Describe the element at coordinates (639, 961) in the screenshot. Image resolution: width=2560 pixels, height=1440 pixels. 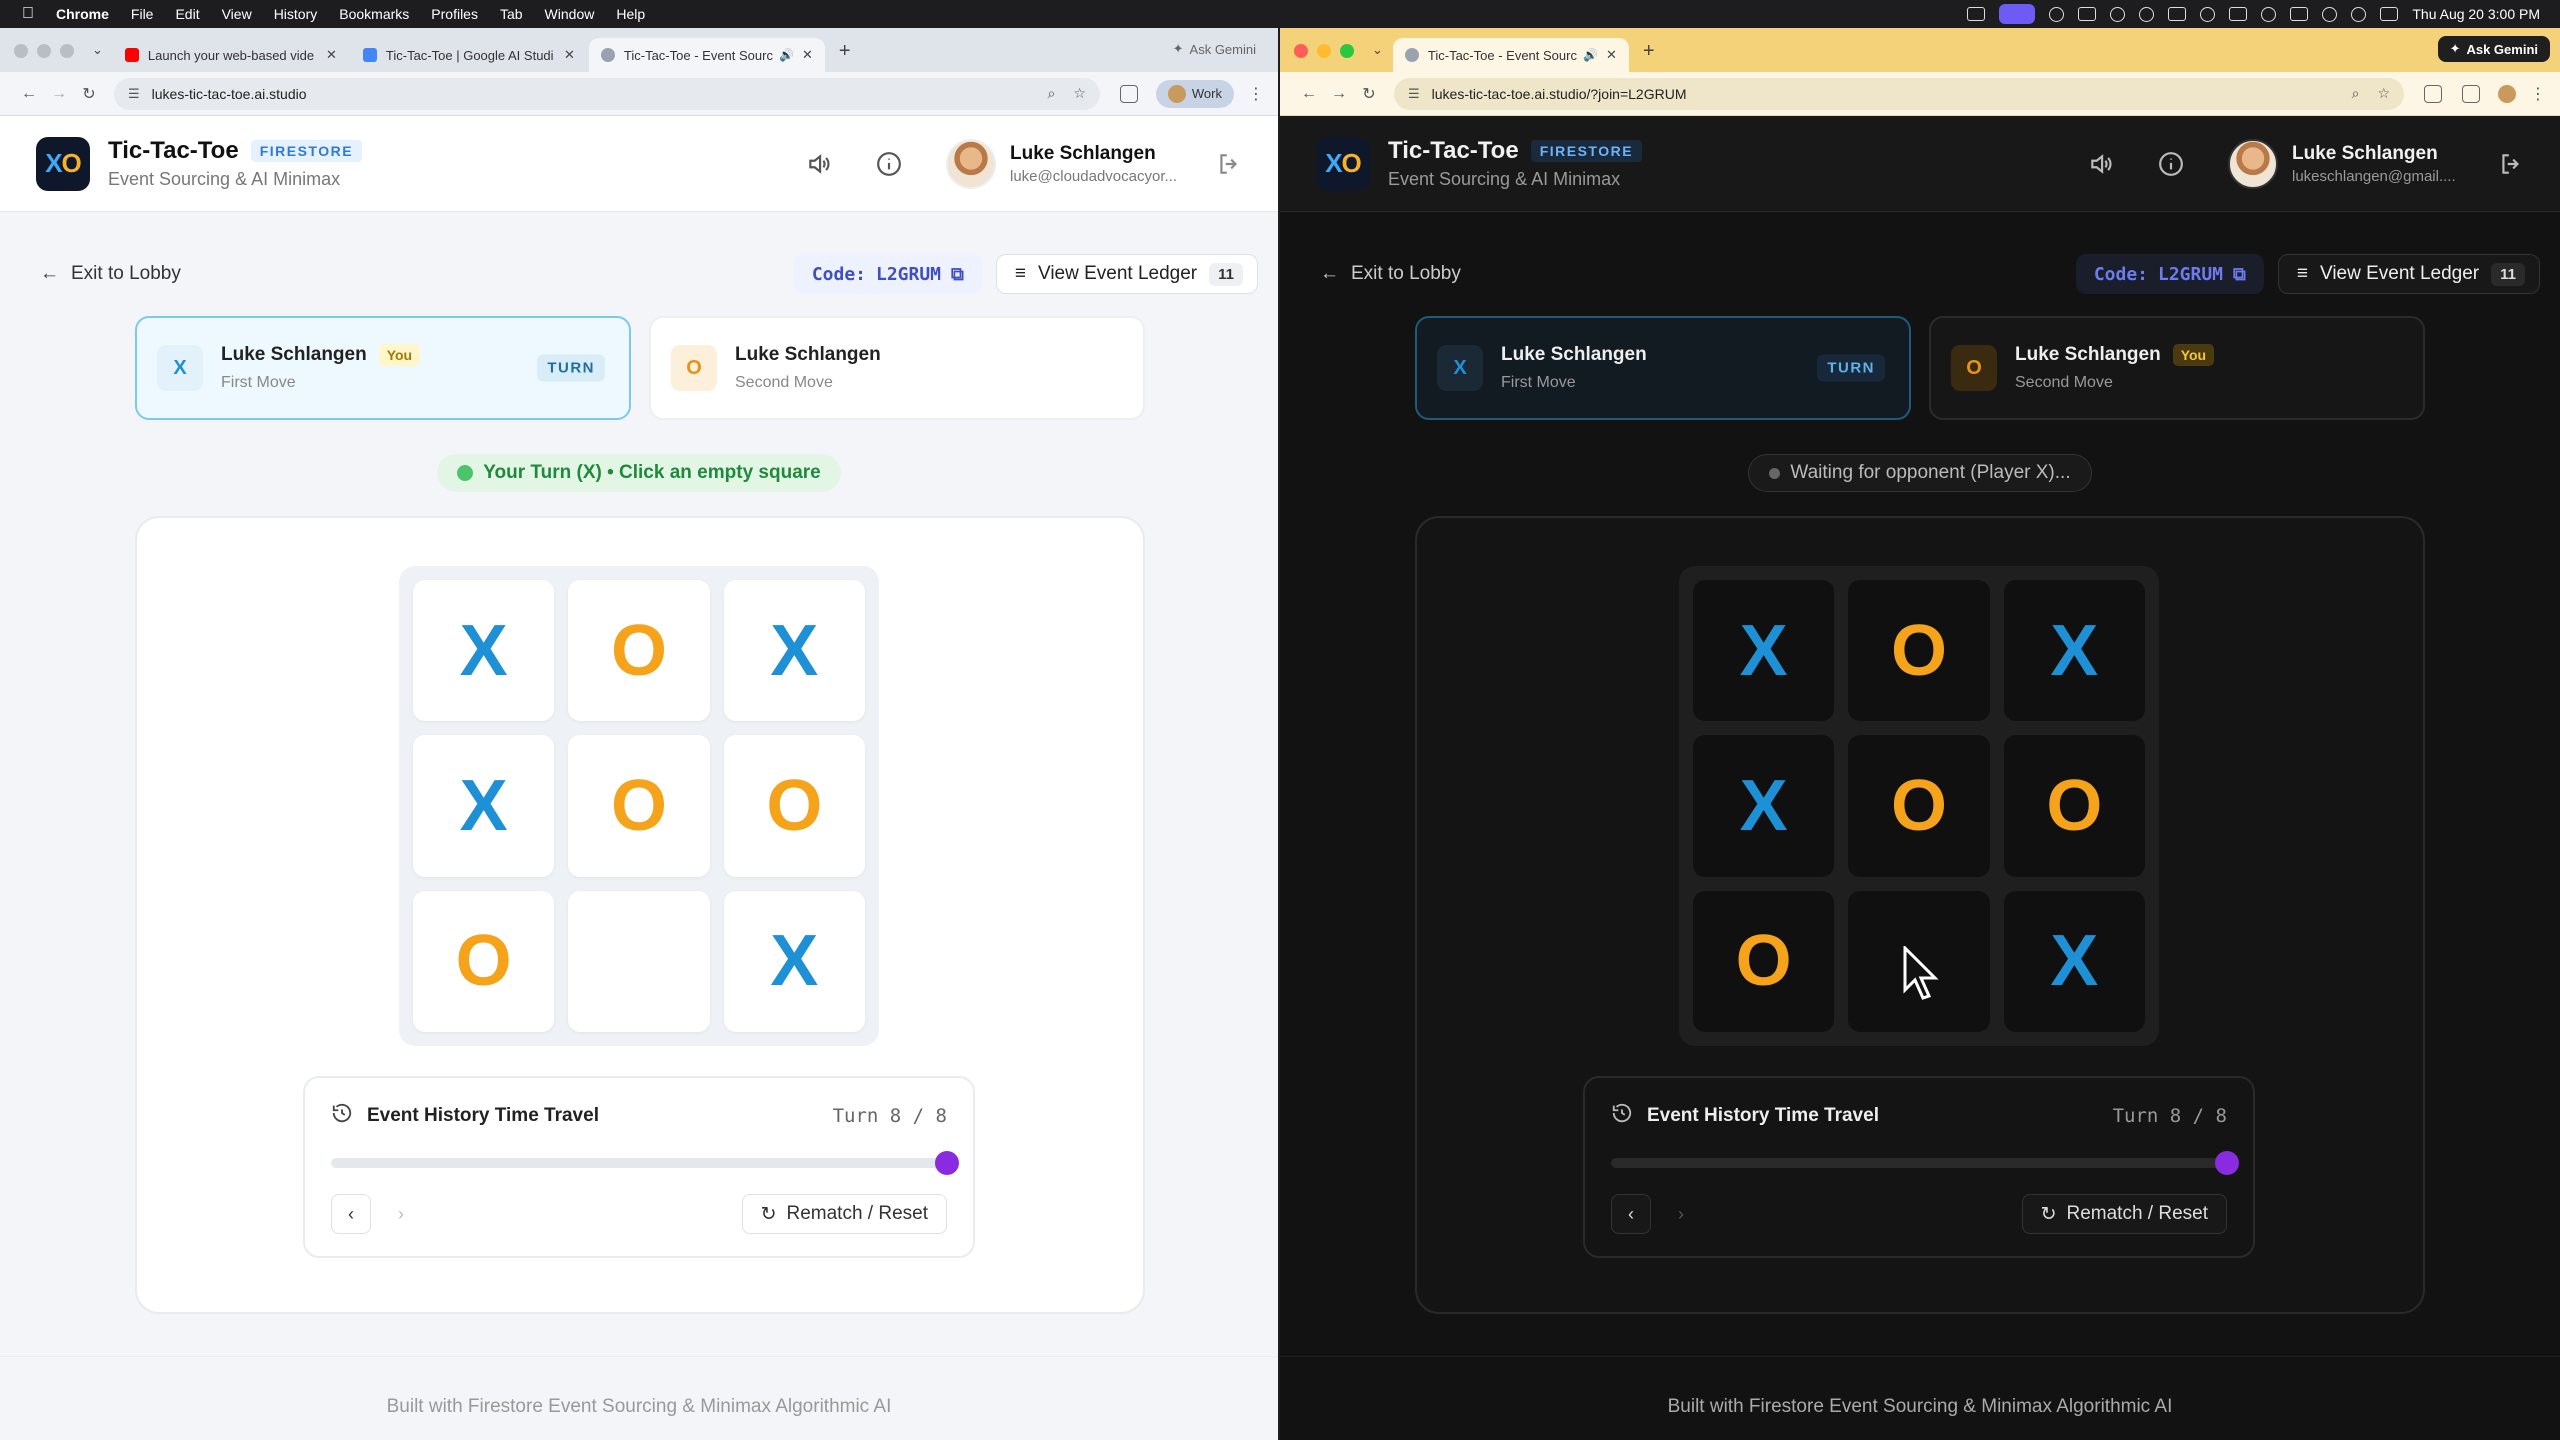
I see `board-cell-empty` at that location.